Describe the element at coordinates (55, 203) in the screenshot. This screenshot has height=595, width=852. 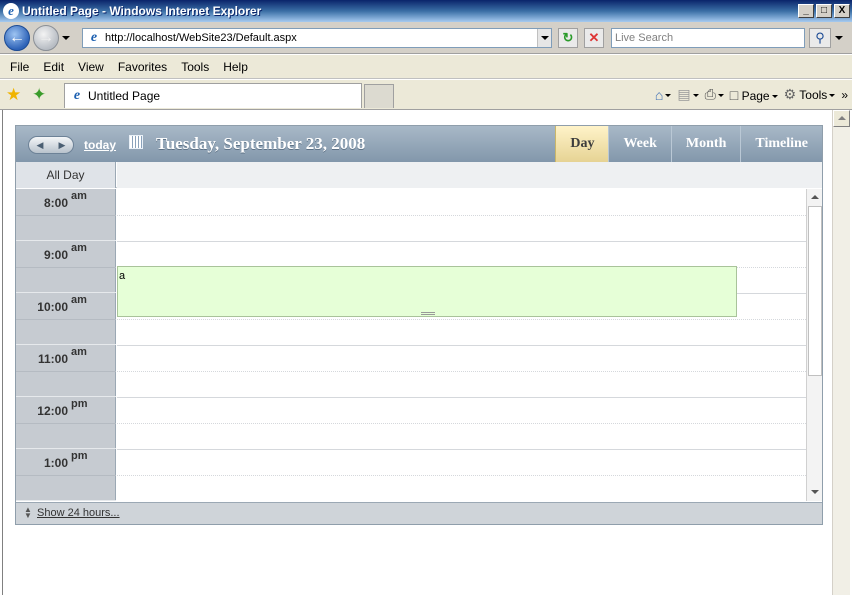
I see `hour-text: 8:00` at that location.